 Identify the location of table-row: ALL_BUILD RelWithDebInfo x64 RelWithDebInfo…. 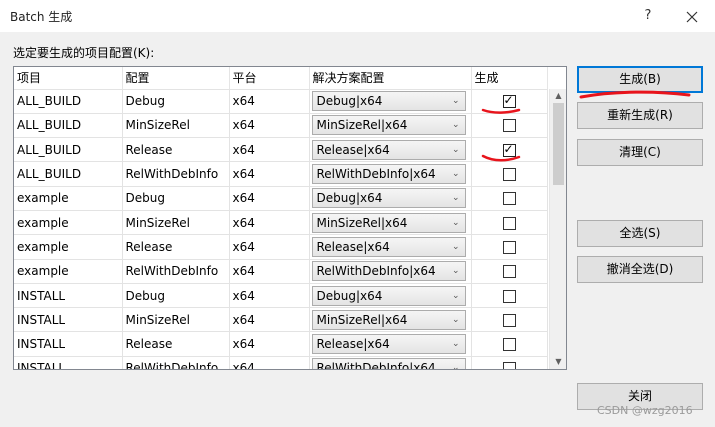
(281, 174).